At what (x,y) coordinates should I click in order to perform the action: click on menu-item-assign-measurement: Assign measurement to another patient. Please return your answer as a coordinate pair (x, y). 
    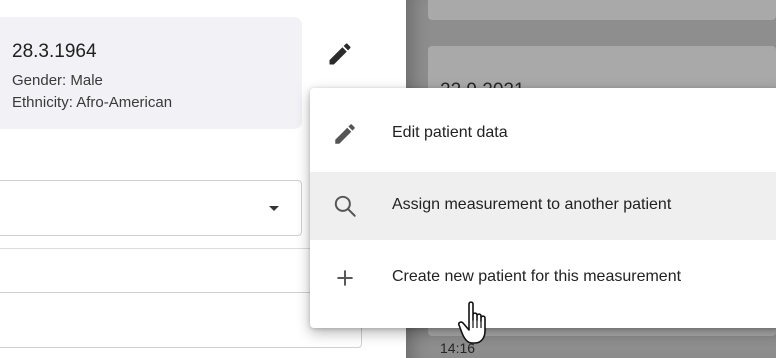
    Looking at the image, I should click on (543, 206).